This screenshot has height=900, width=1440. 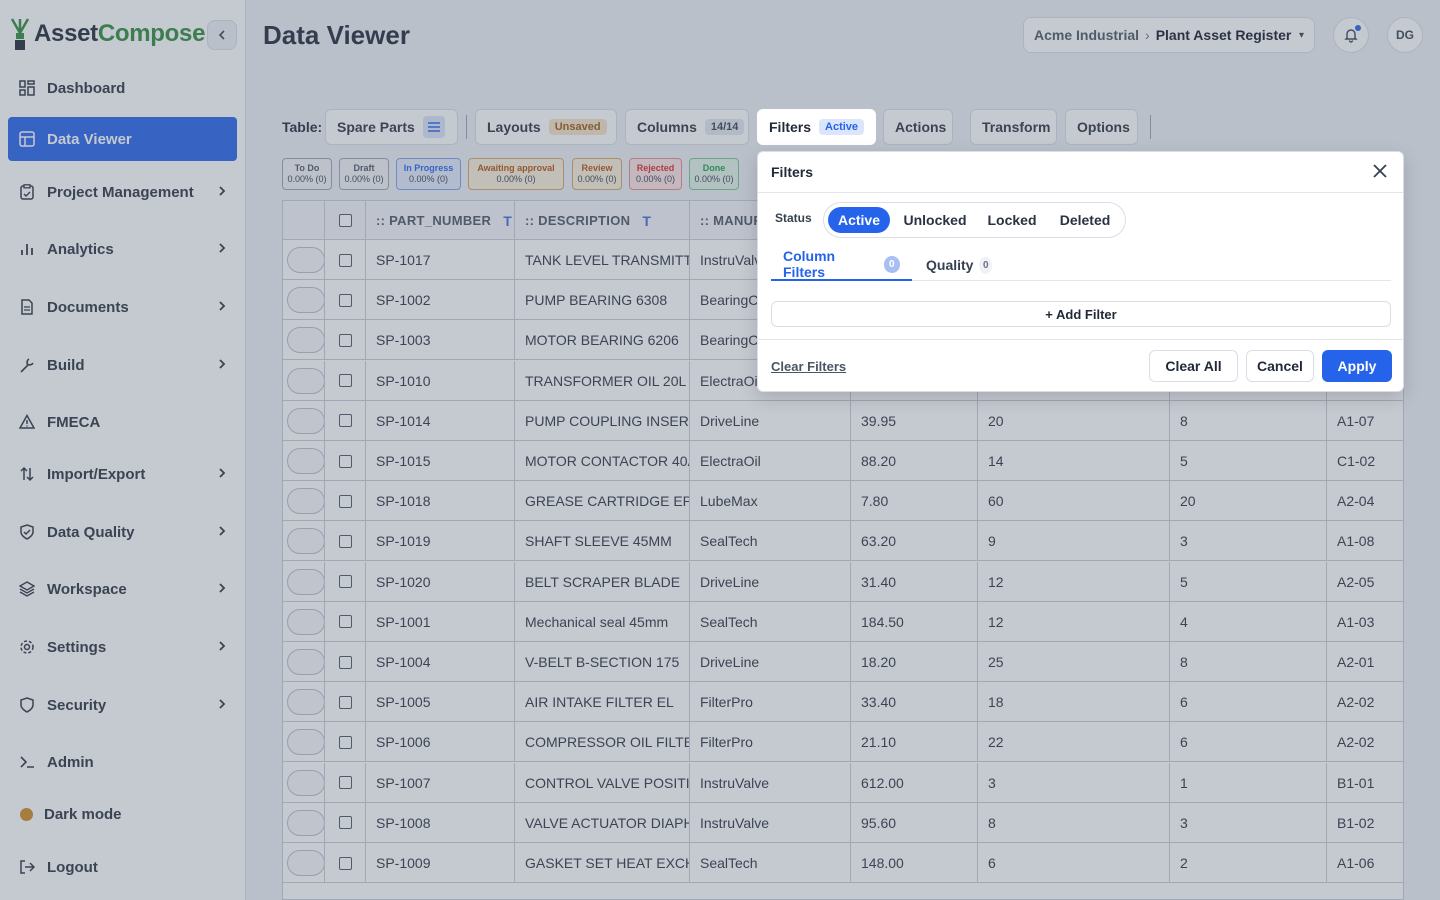 I want to click on cancel-button: Cancel, so click(x=1280, y=366).